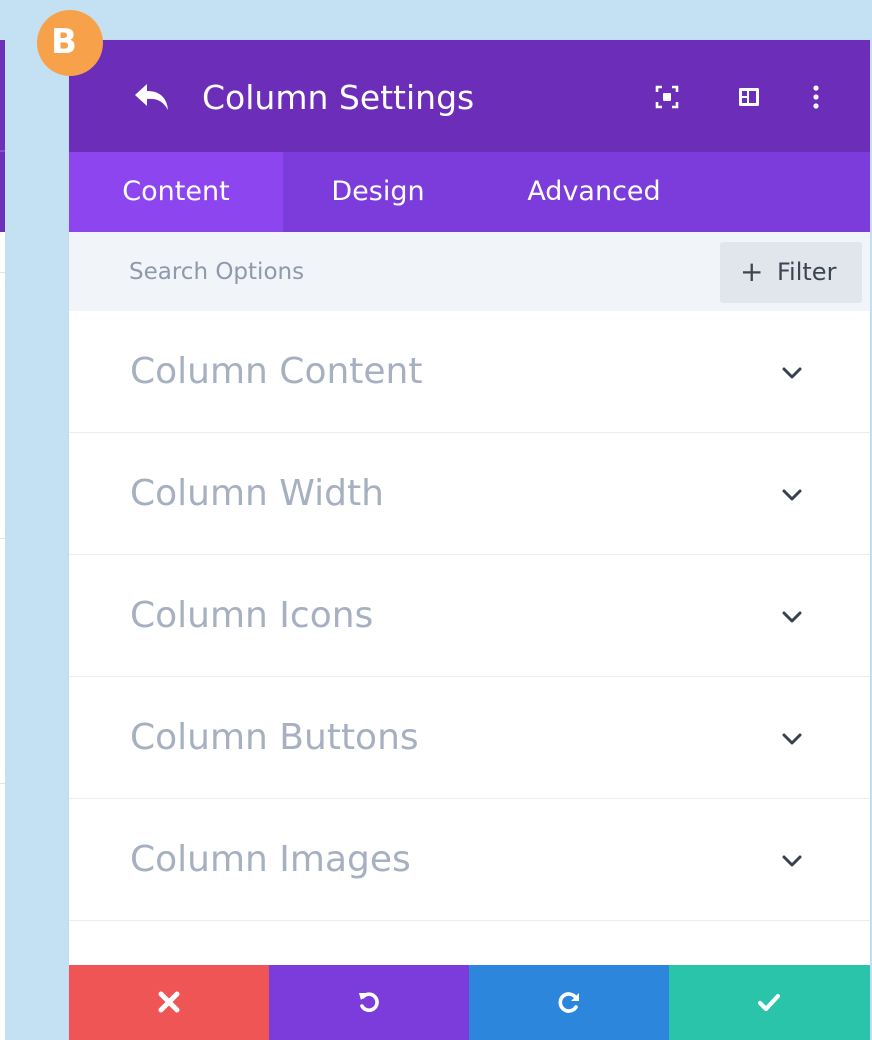 This screenshot has width=872, height=1040. What do you see at coordinates (276, 371) in the screenshot?
I see `section-label: Column Content` at bounding box center [276, 371].